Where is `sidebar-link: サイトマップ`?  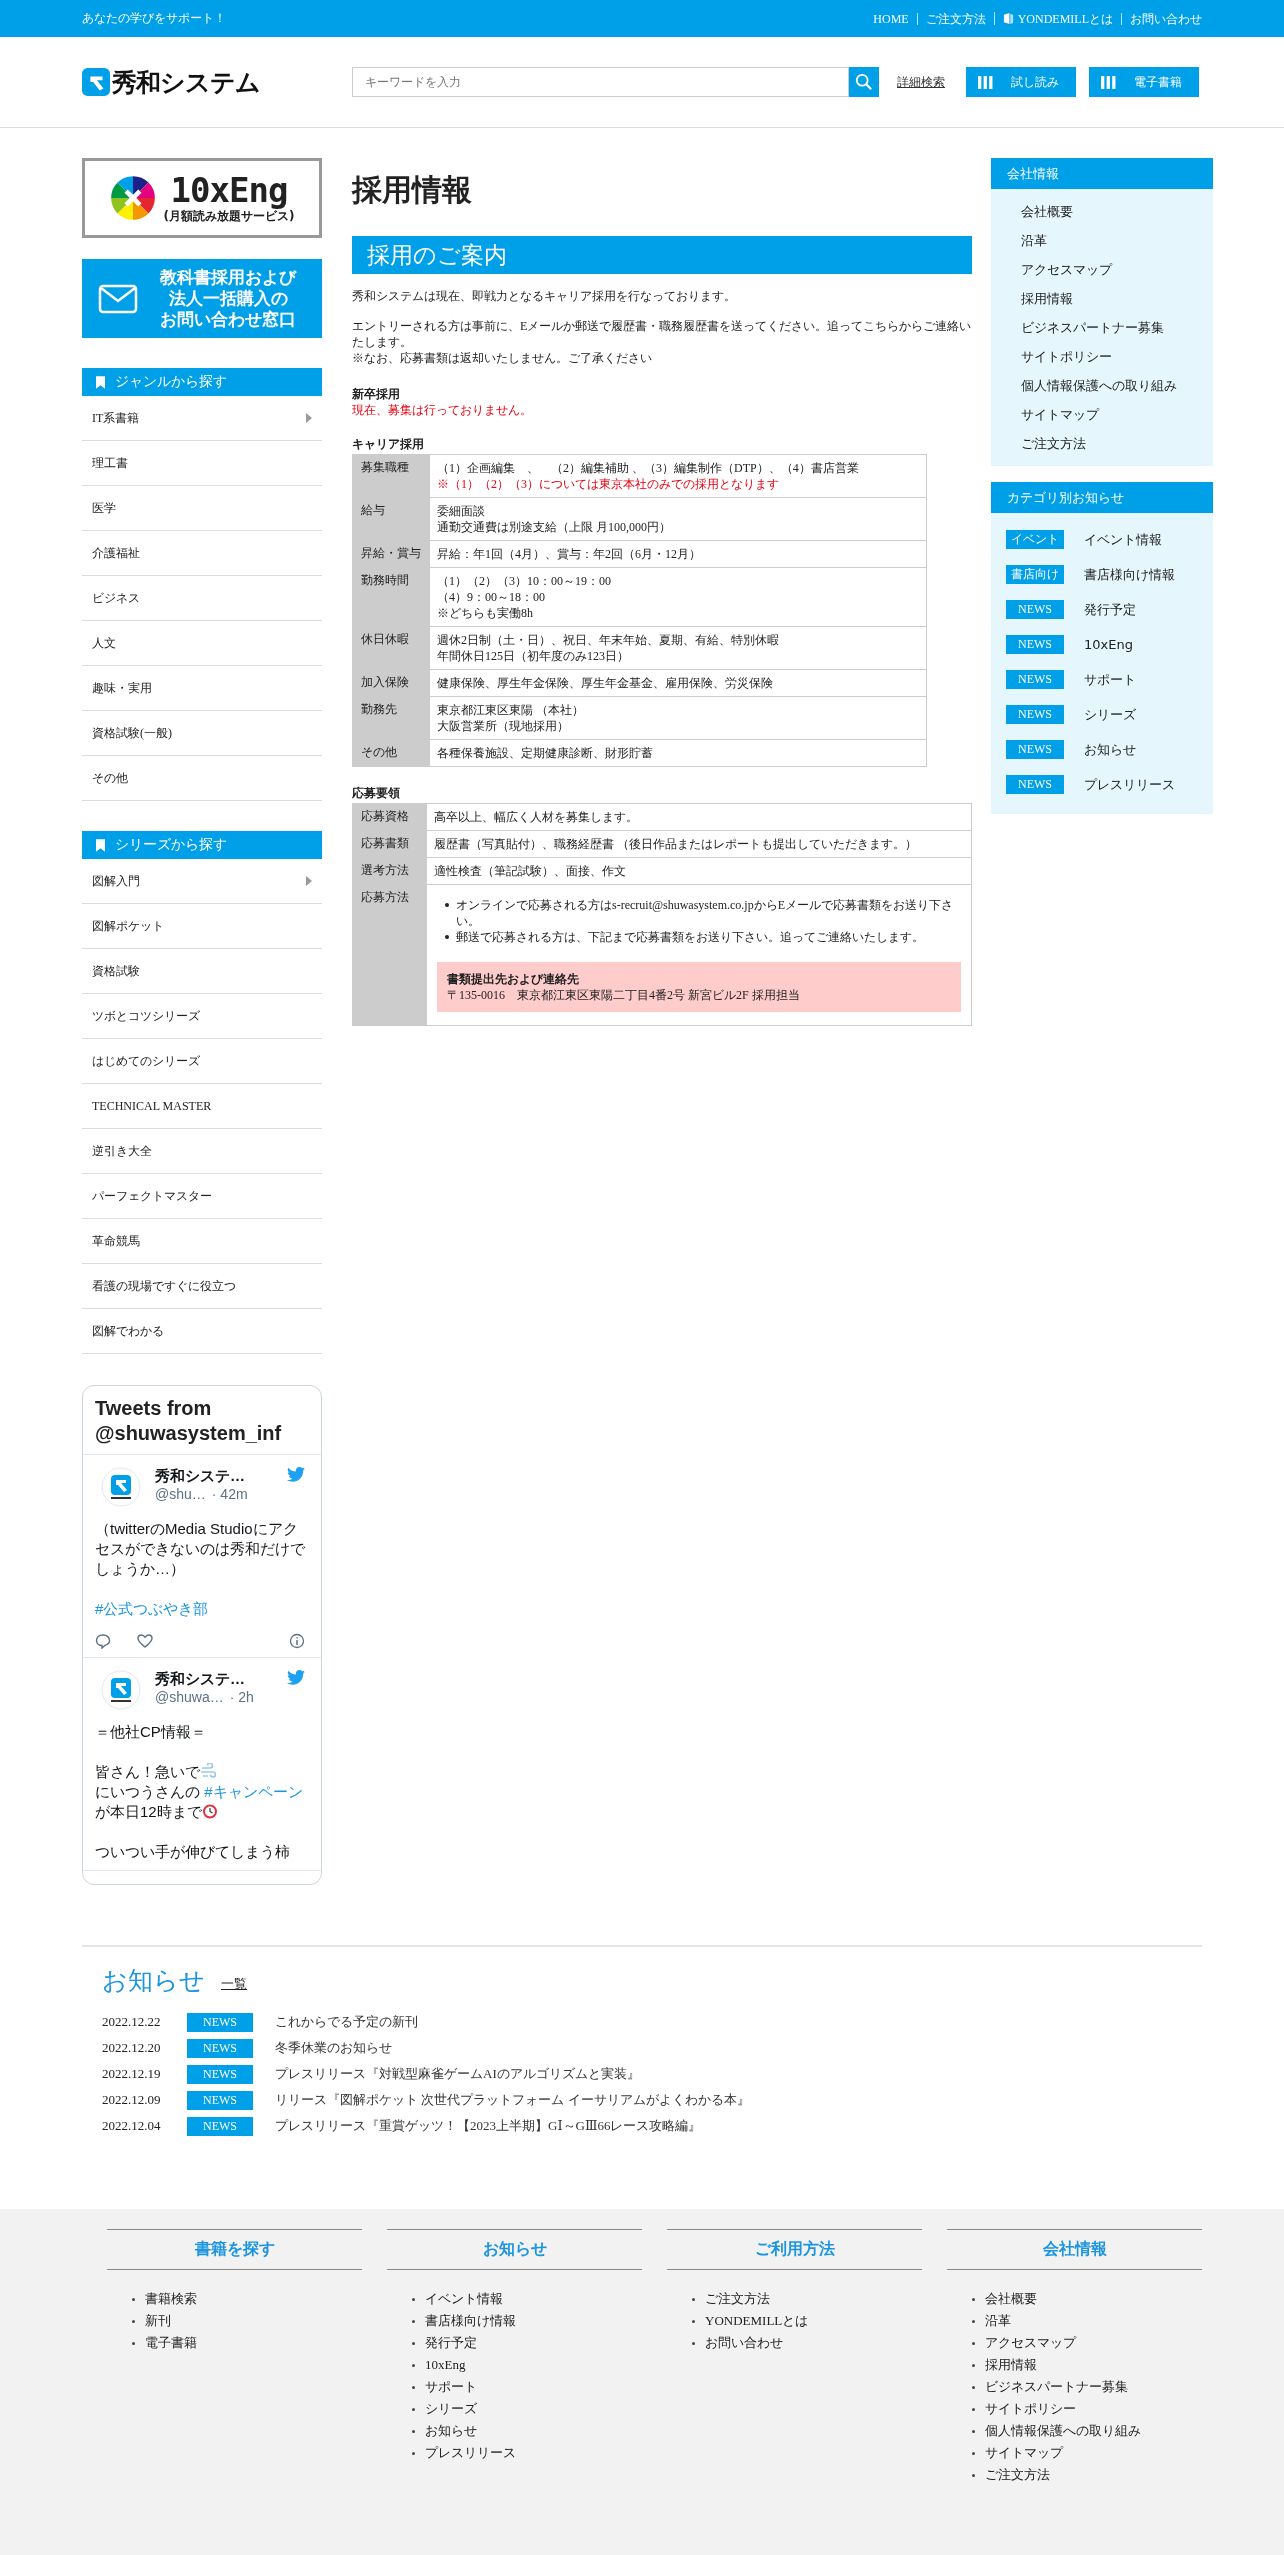 sidebar-link: サイトマップ is located at coordinates (1109, 414).